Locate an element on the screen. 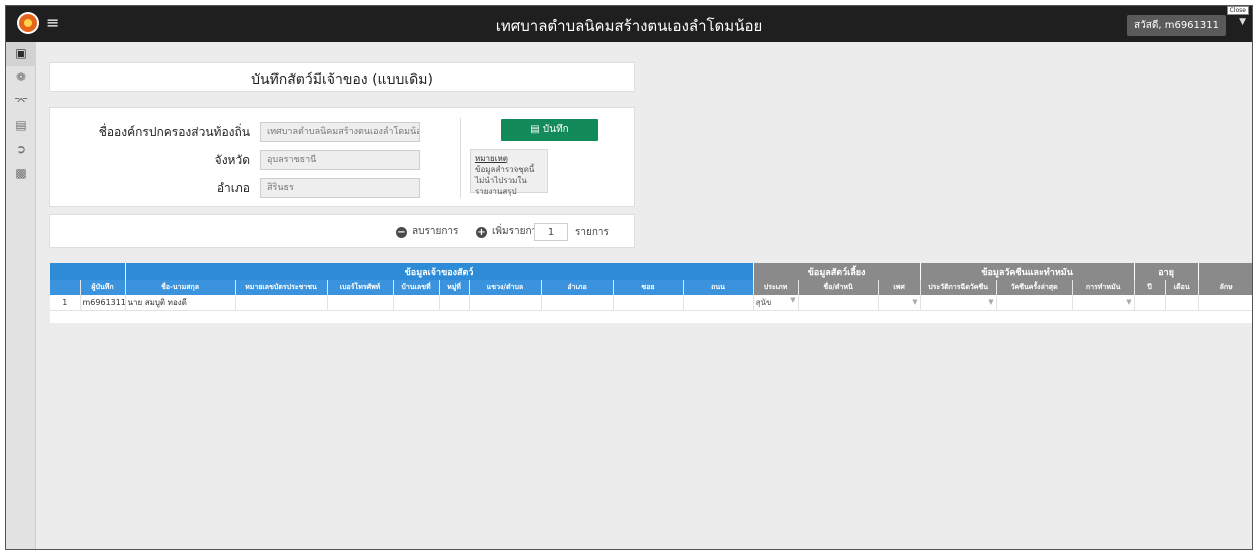 Image resolution: width=1260 pixels, height=550 pixels. cell-pet-name is located at coordinates (838, 303).